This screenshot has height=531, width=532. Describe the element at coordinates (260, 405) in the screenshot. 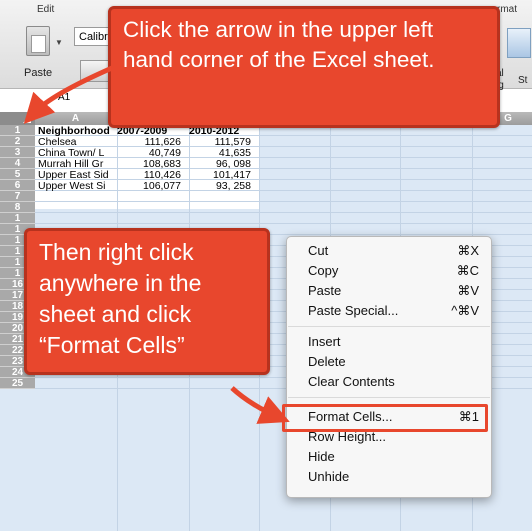

I see `arrow-to-format-cells` at that location.